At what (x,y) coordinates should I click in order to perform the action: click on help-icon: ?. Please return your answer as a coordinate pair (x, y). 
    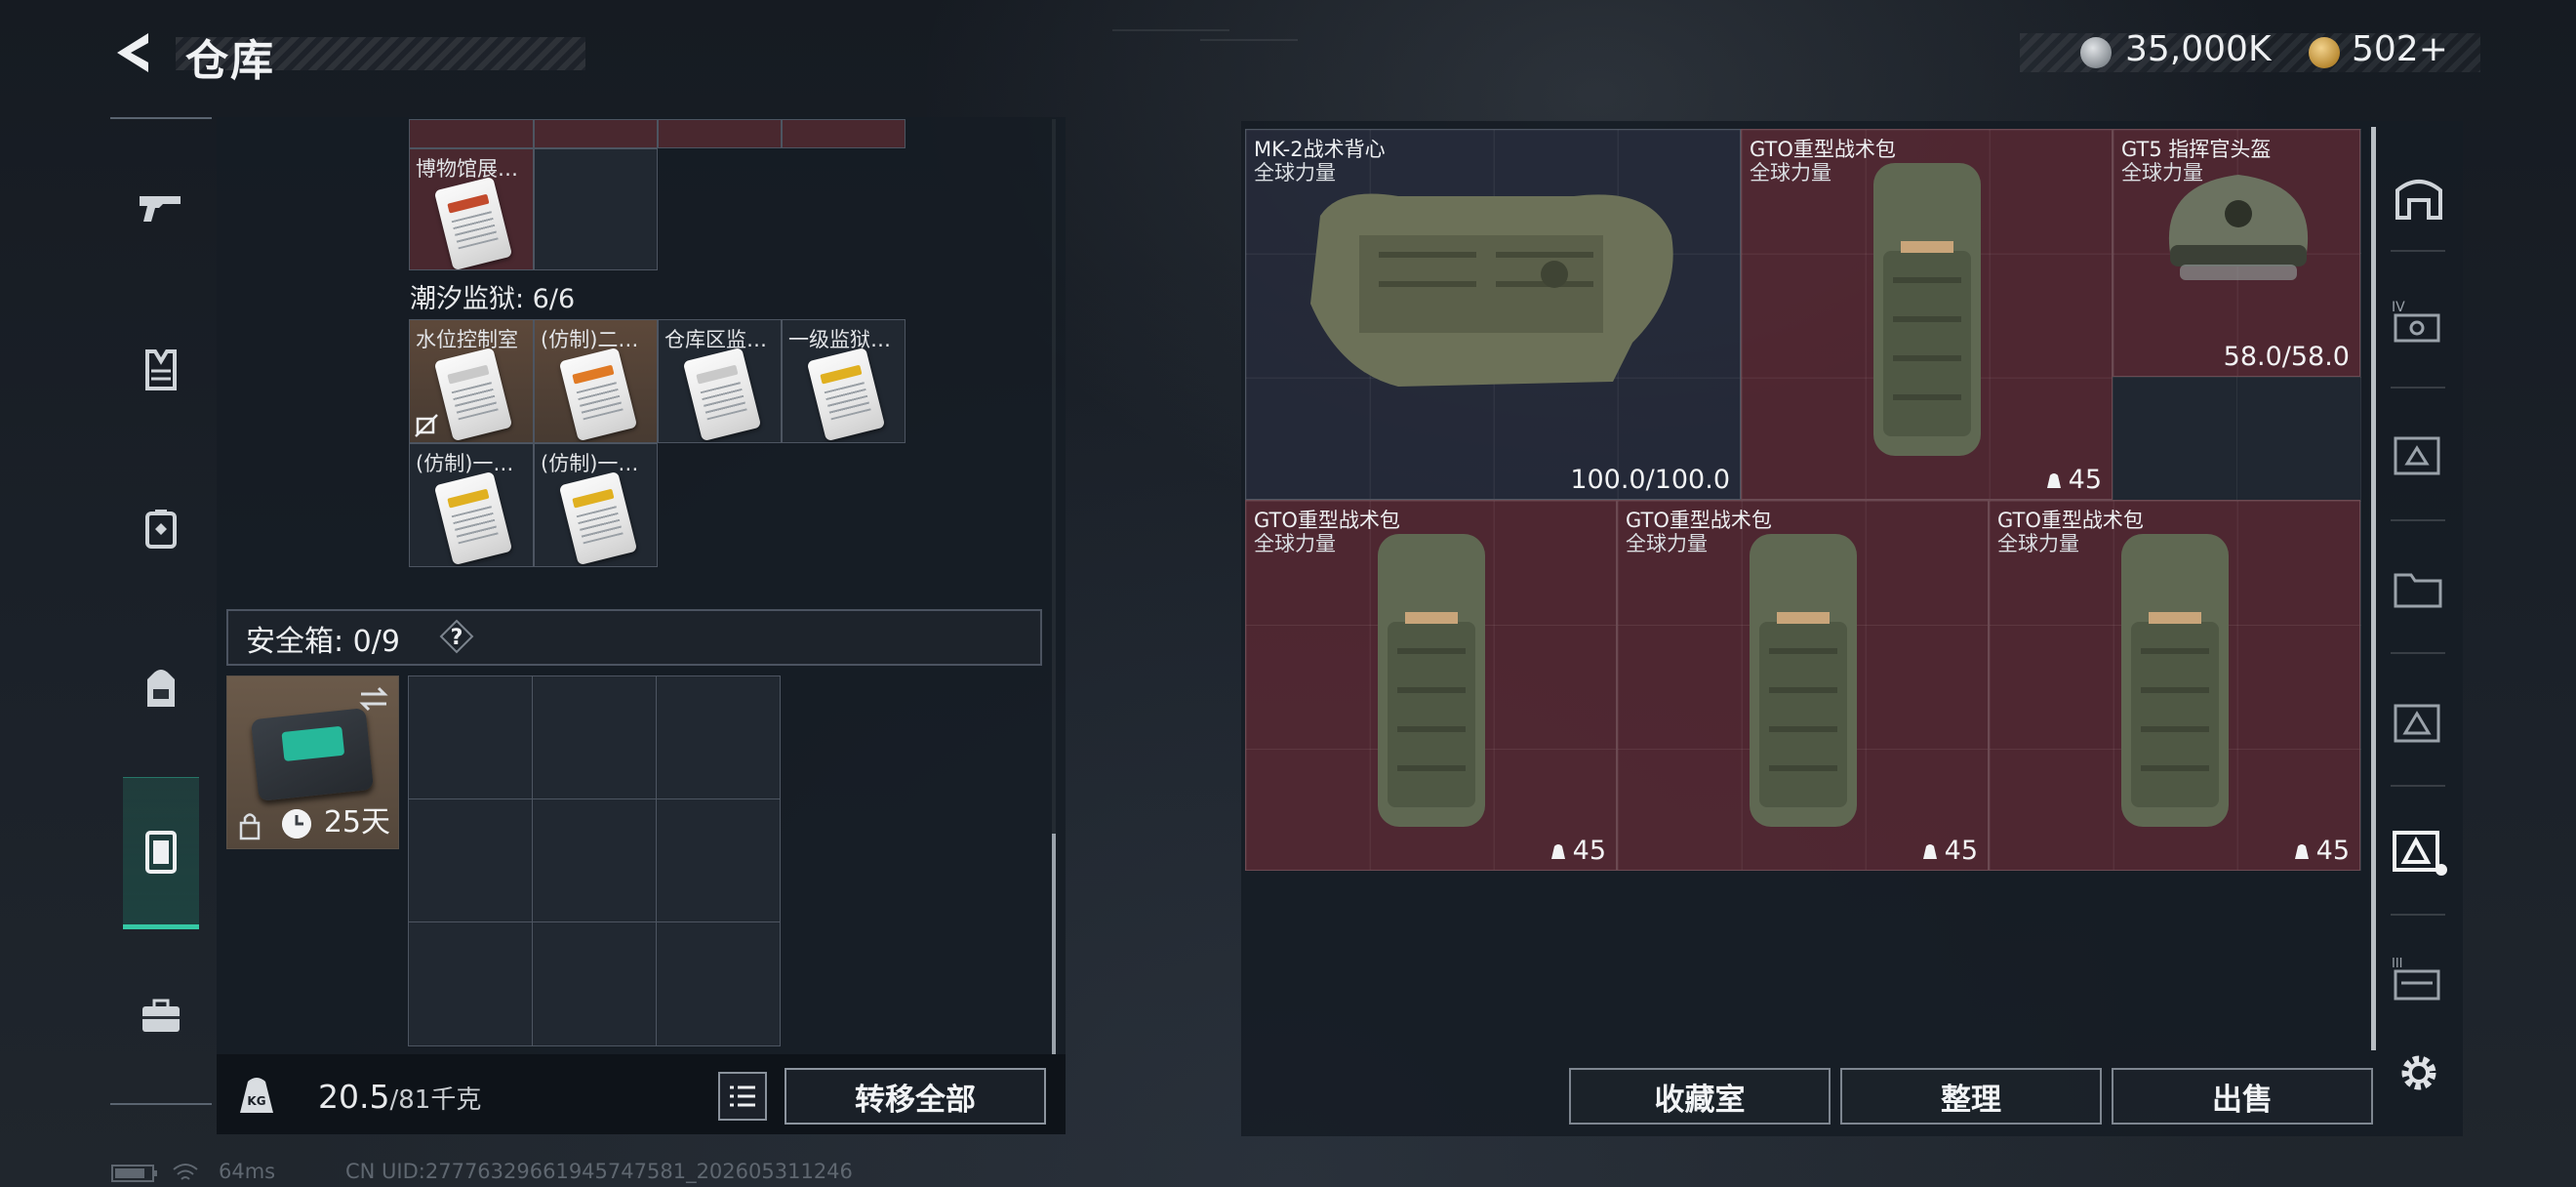
    Looking at the image, I should click on (456, 636).